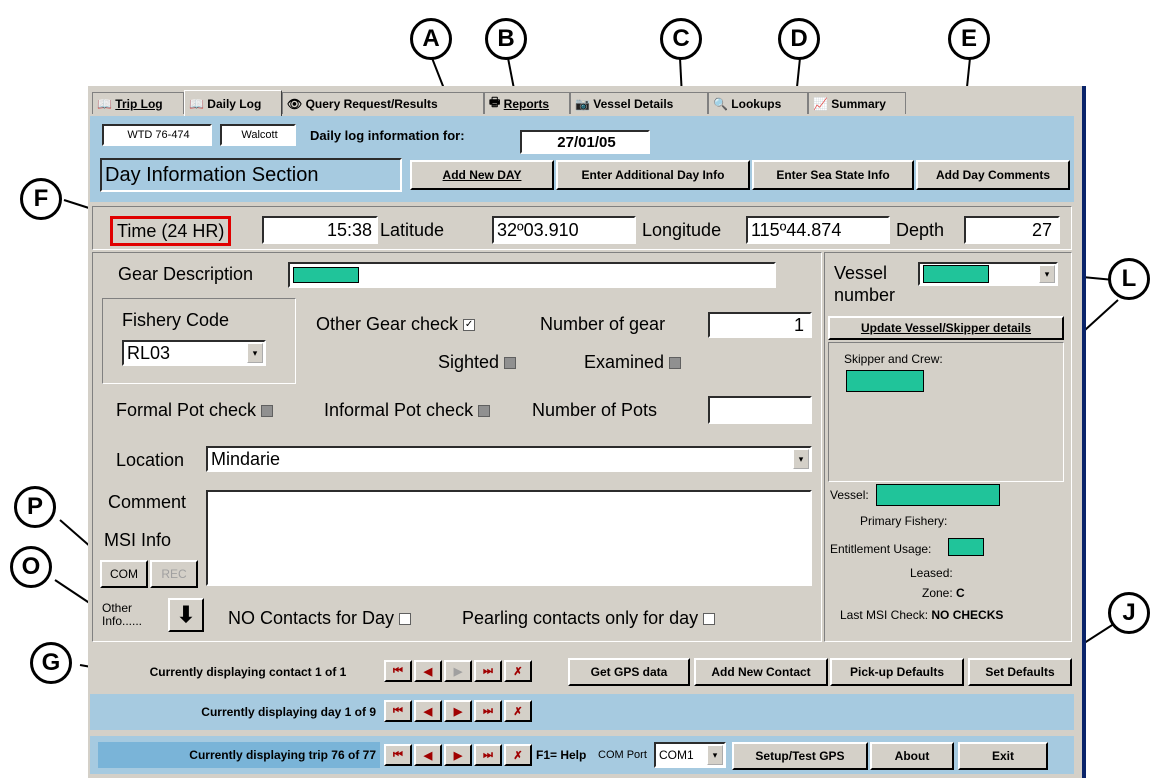 The width and height of the screenshot is (1156, 781). I want to click on formal-pot-checkbox, so click(267, 411).